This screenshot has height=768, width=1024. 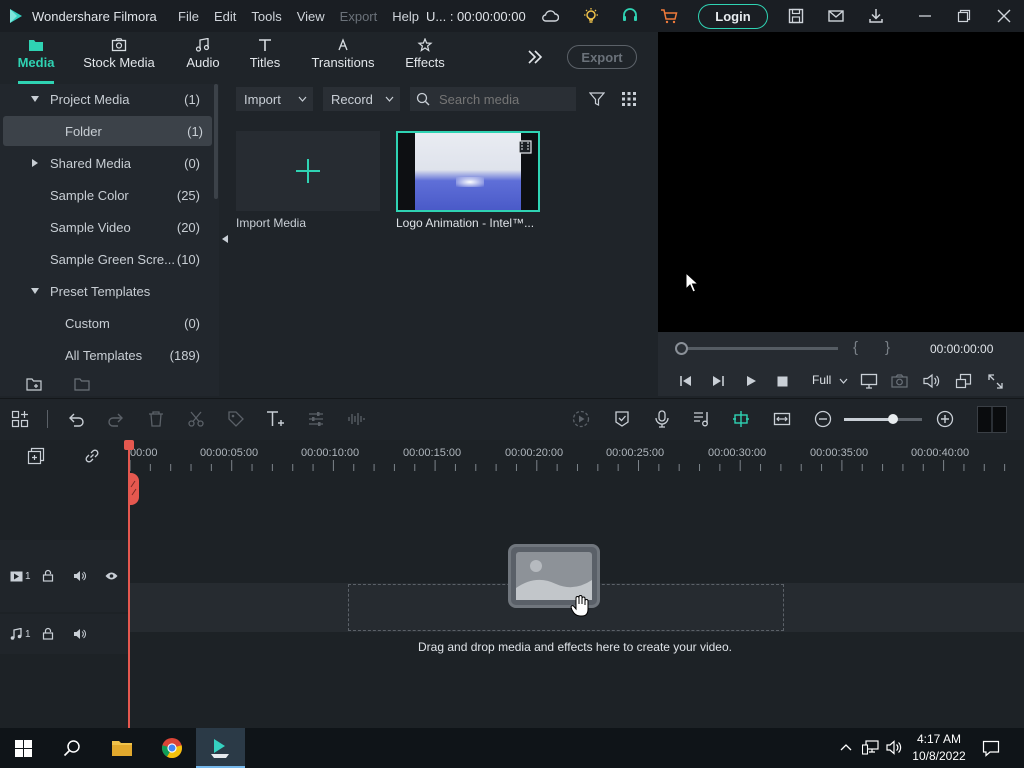 What do you see at coordinates (196, 419) in the screenshot?
I see `cut-scissors-icon` at bounding box center [196, 419].